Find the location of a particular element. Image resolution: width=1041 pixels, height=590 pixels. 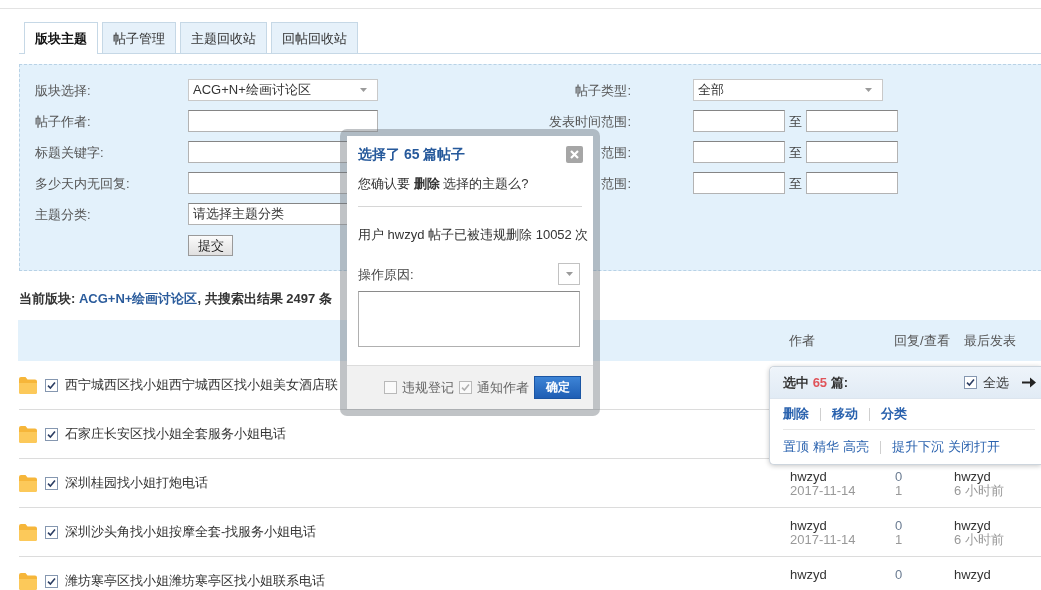

field-label: 帖子类型: is located at coordinates (603, 90).